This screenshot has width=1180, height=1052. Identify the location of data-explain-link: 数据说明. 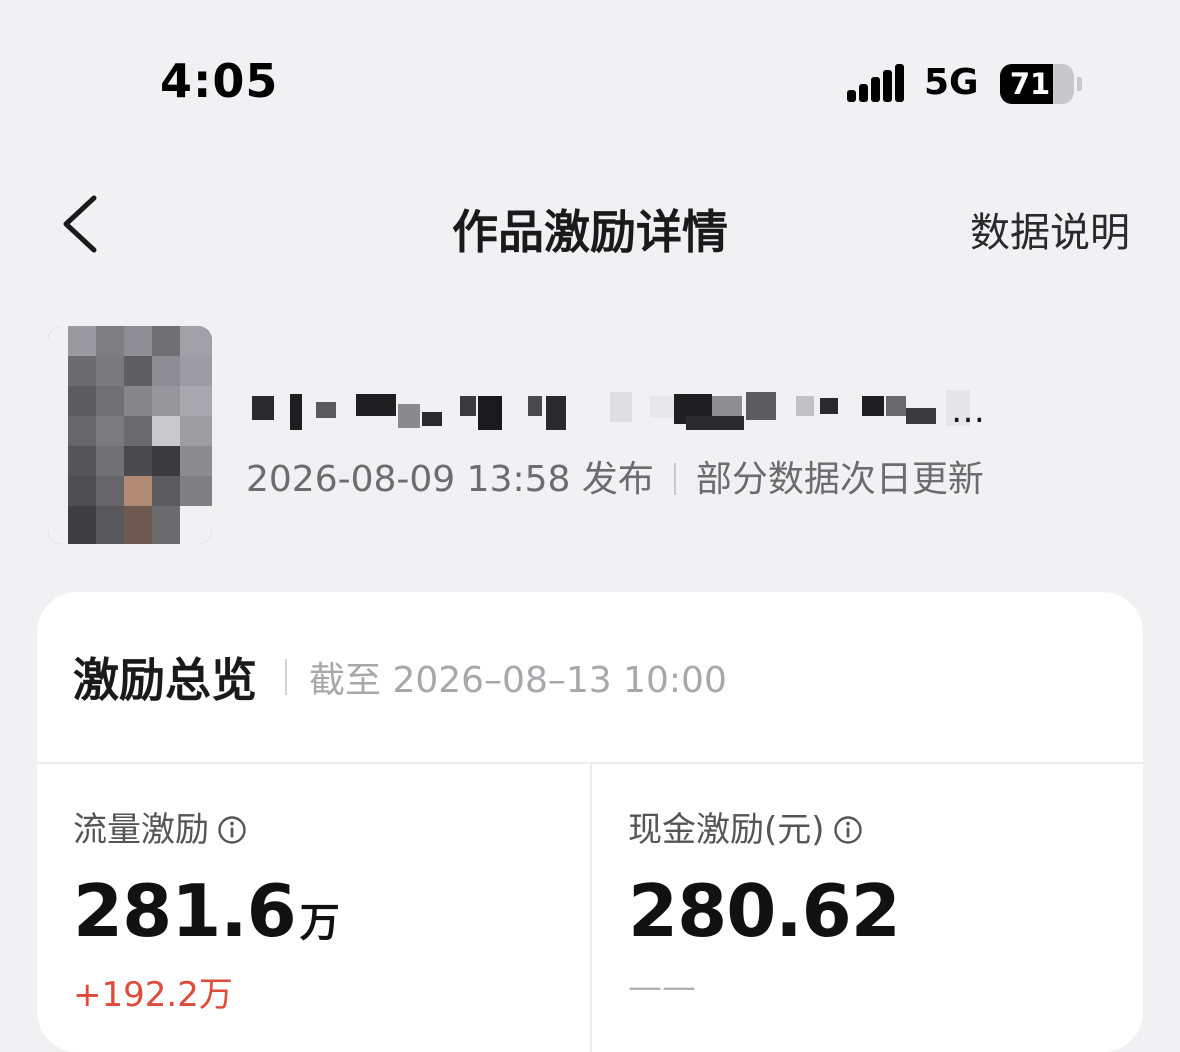
(1050, 229).